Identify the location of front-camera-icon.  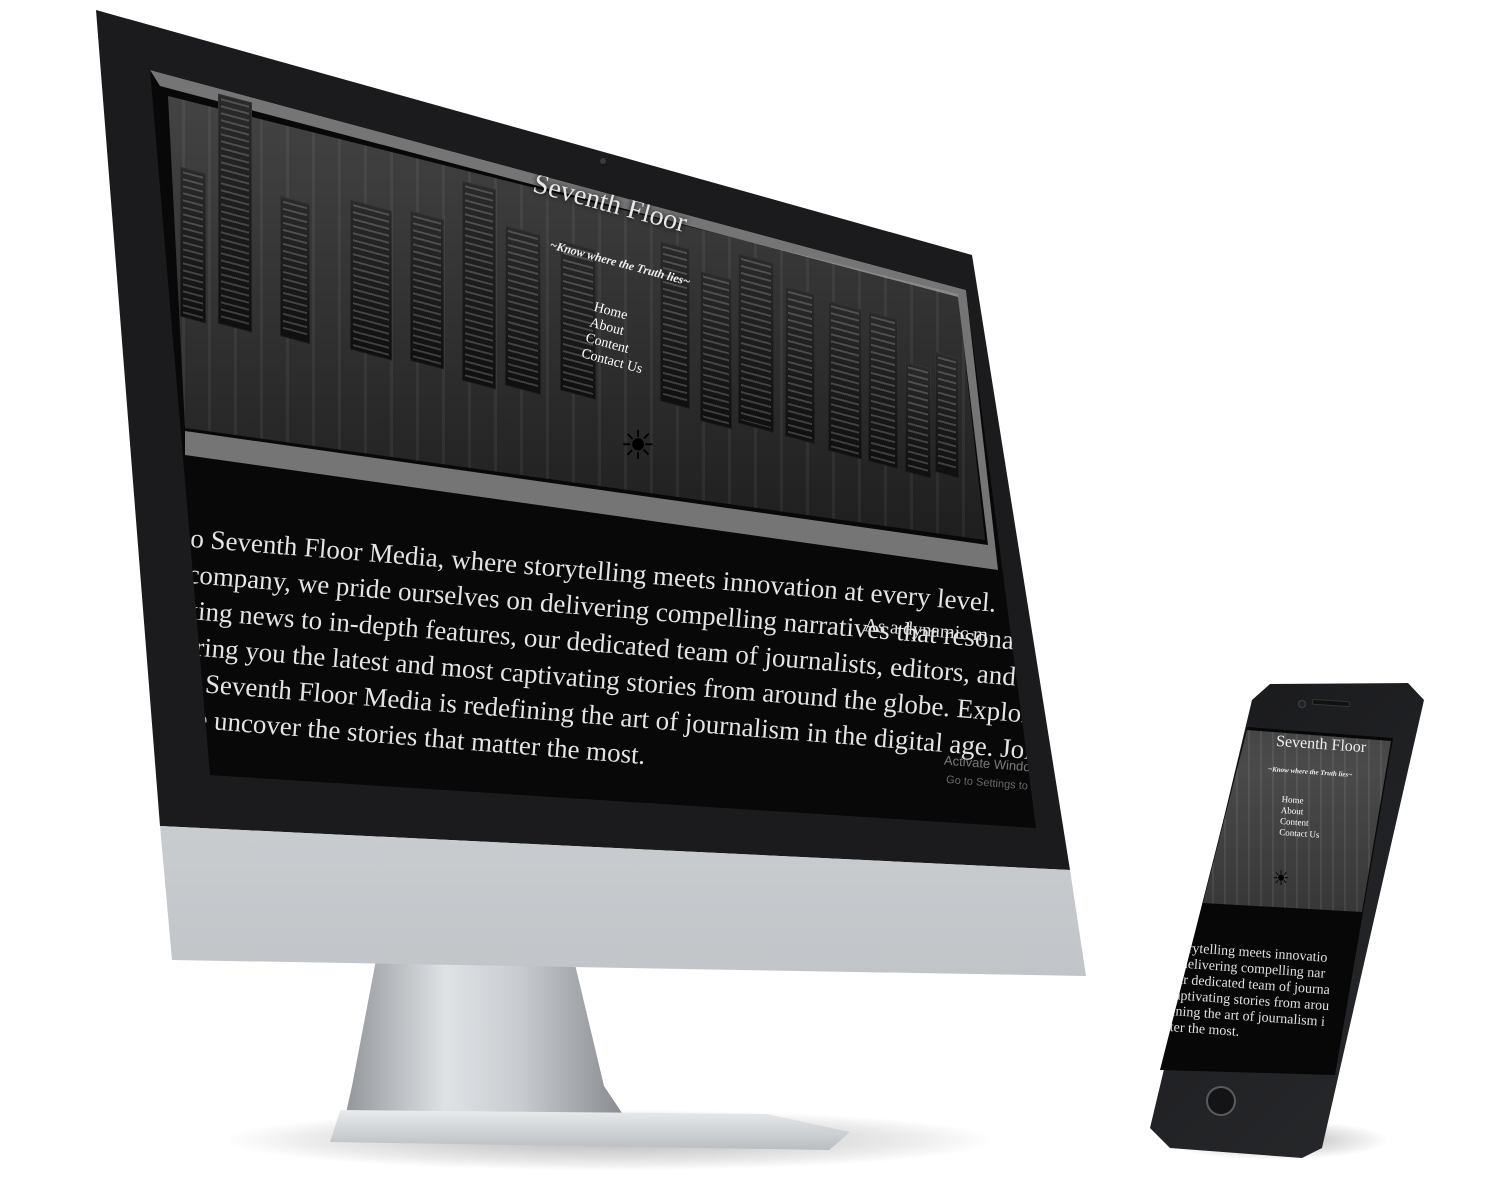
(1302, 704).